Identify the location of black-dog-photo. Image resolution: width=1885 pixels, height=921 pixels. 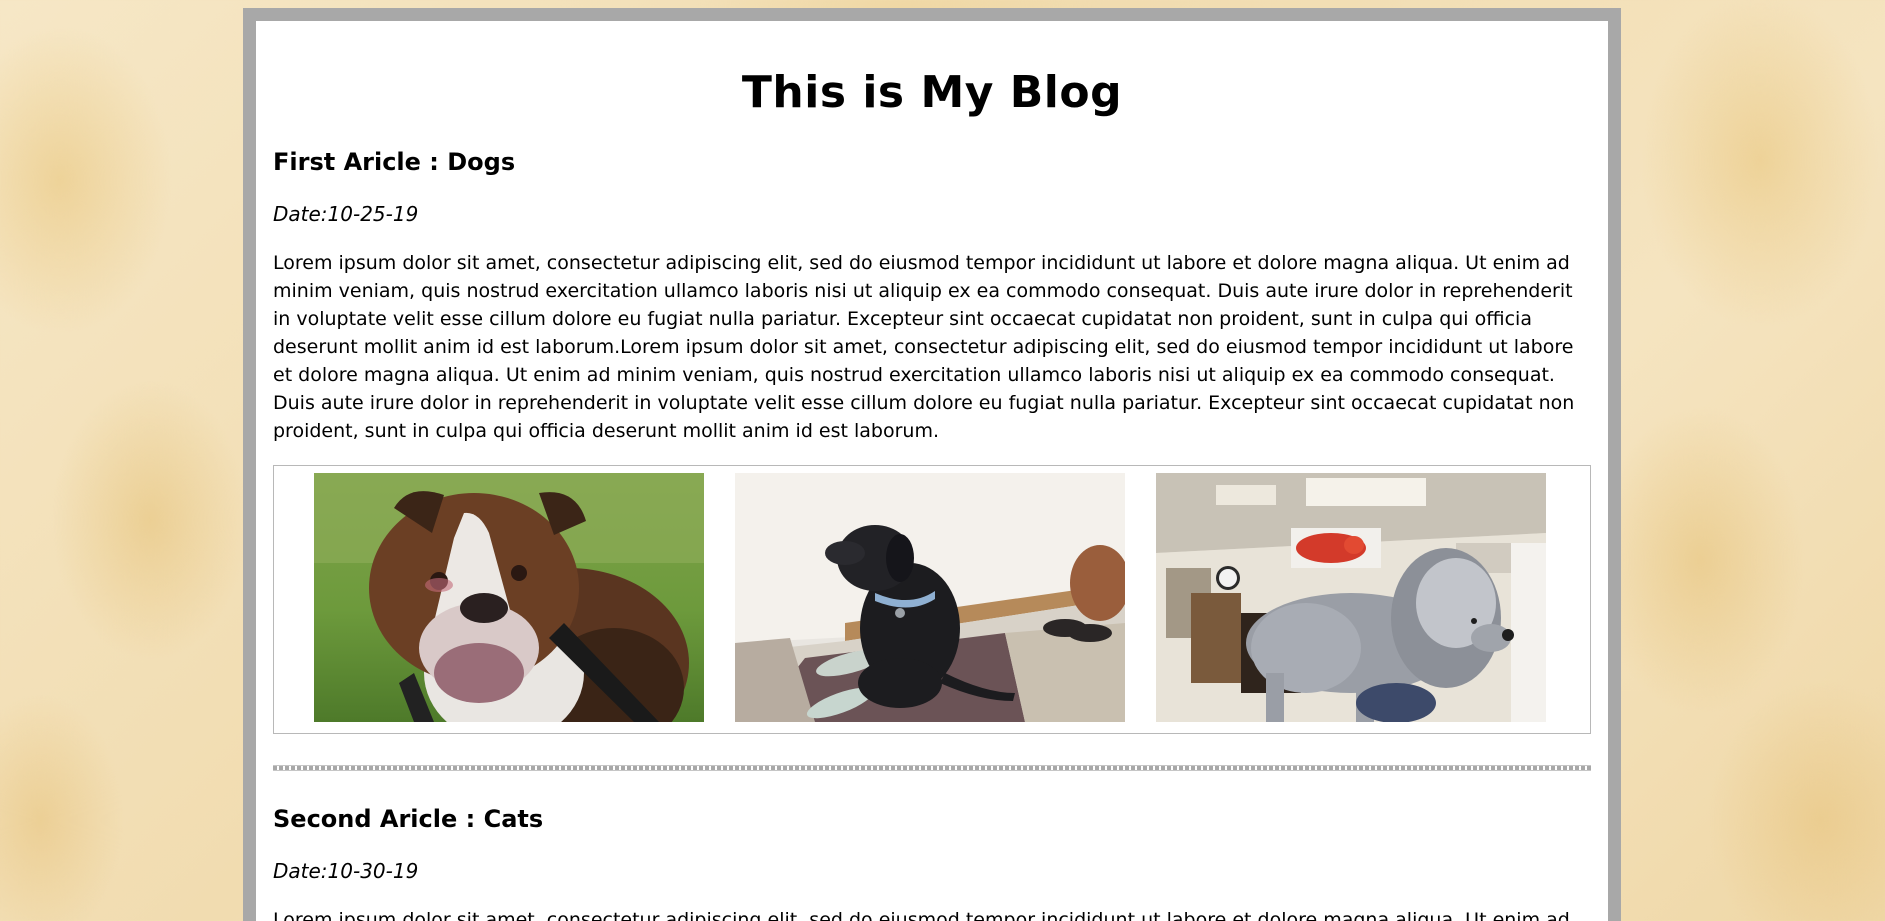
(930, 597).